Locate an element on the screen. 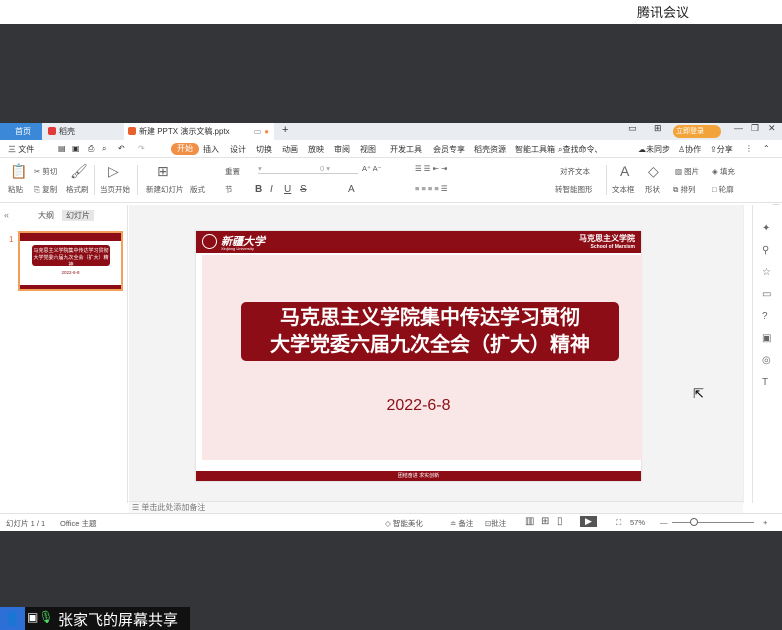 The image size is (782, 630). smart-shapes-button: 转智能图形 is located at coordinates (574, 189).